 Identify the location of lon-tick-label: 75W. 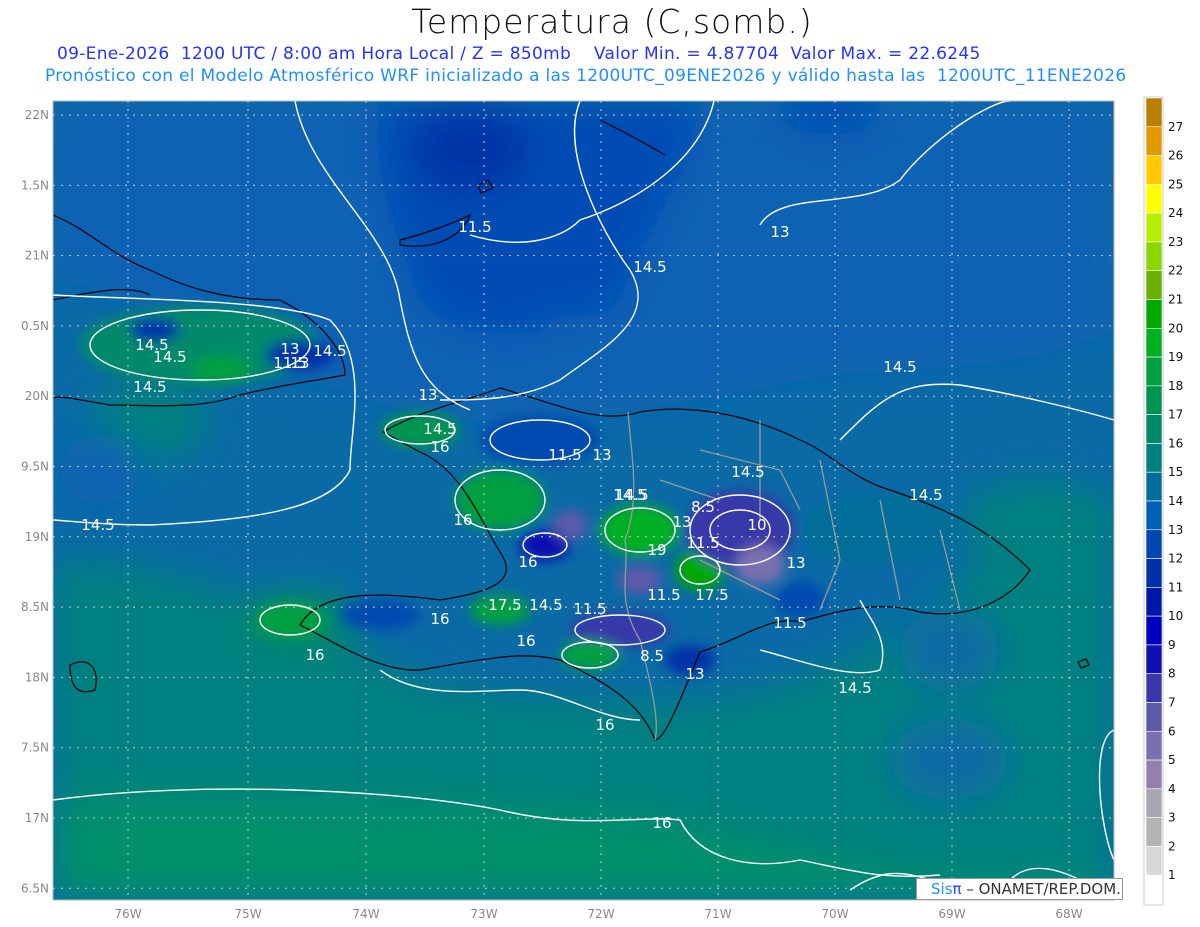
(247, 914).